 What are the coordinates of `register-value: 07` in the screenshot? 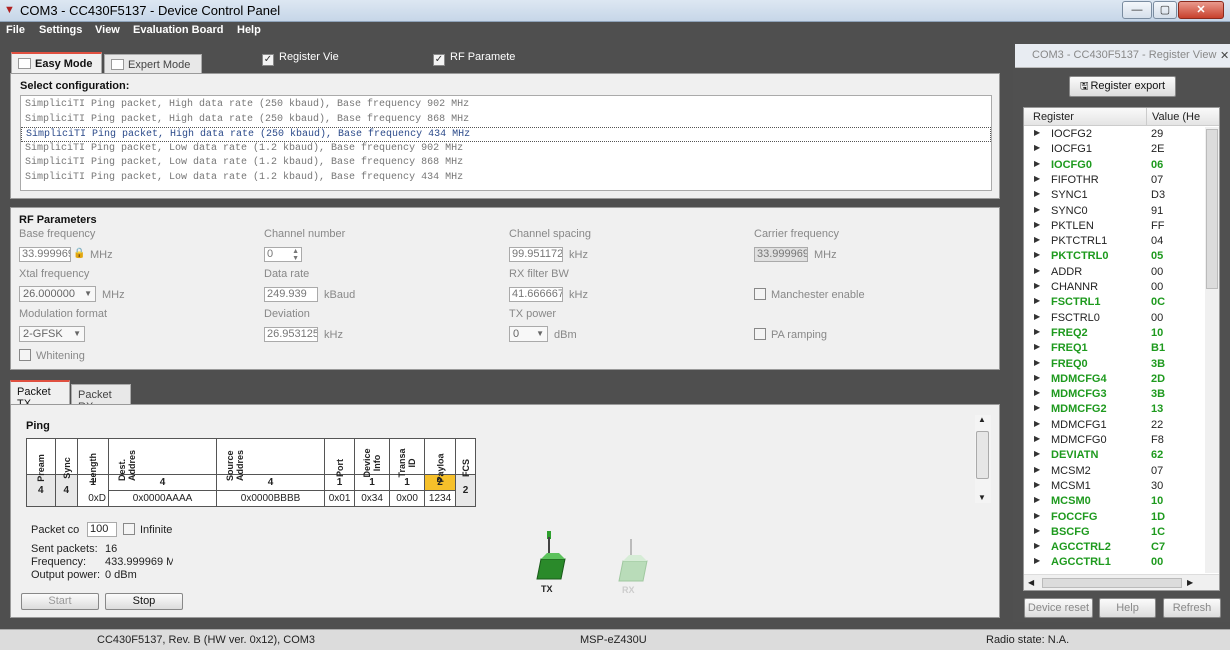 It's located at (1157, 180).